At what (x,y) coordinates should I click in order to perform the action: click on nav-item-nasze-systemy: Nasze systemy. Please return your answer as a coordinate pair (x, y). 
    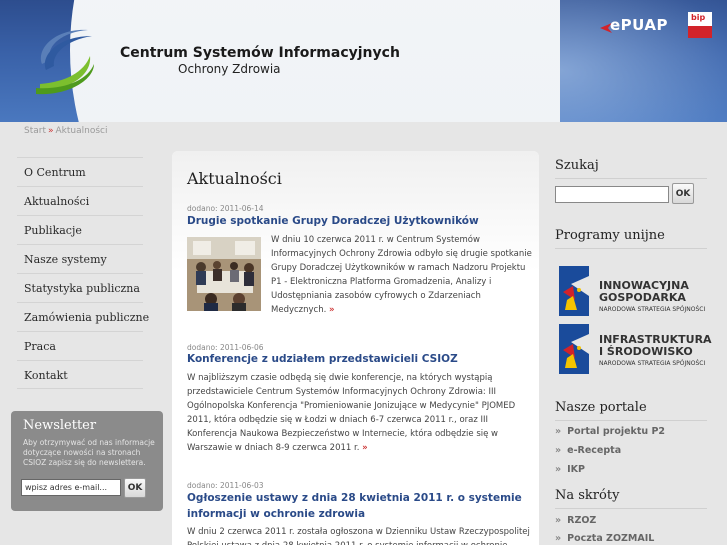
    Looking at the image, I should click on (80, 258).